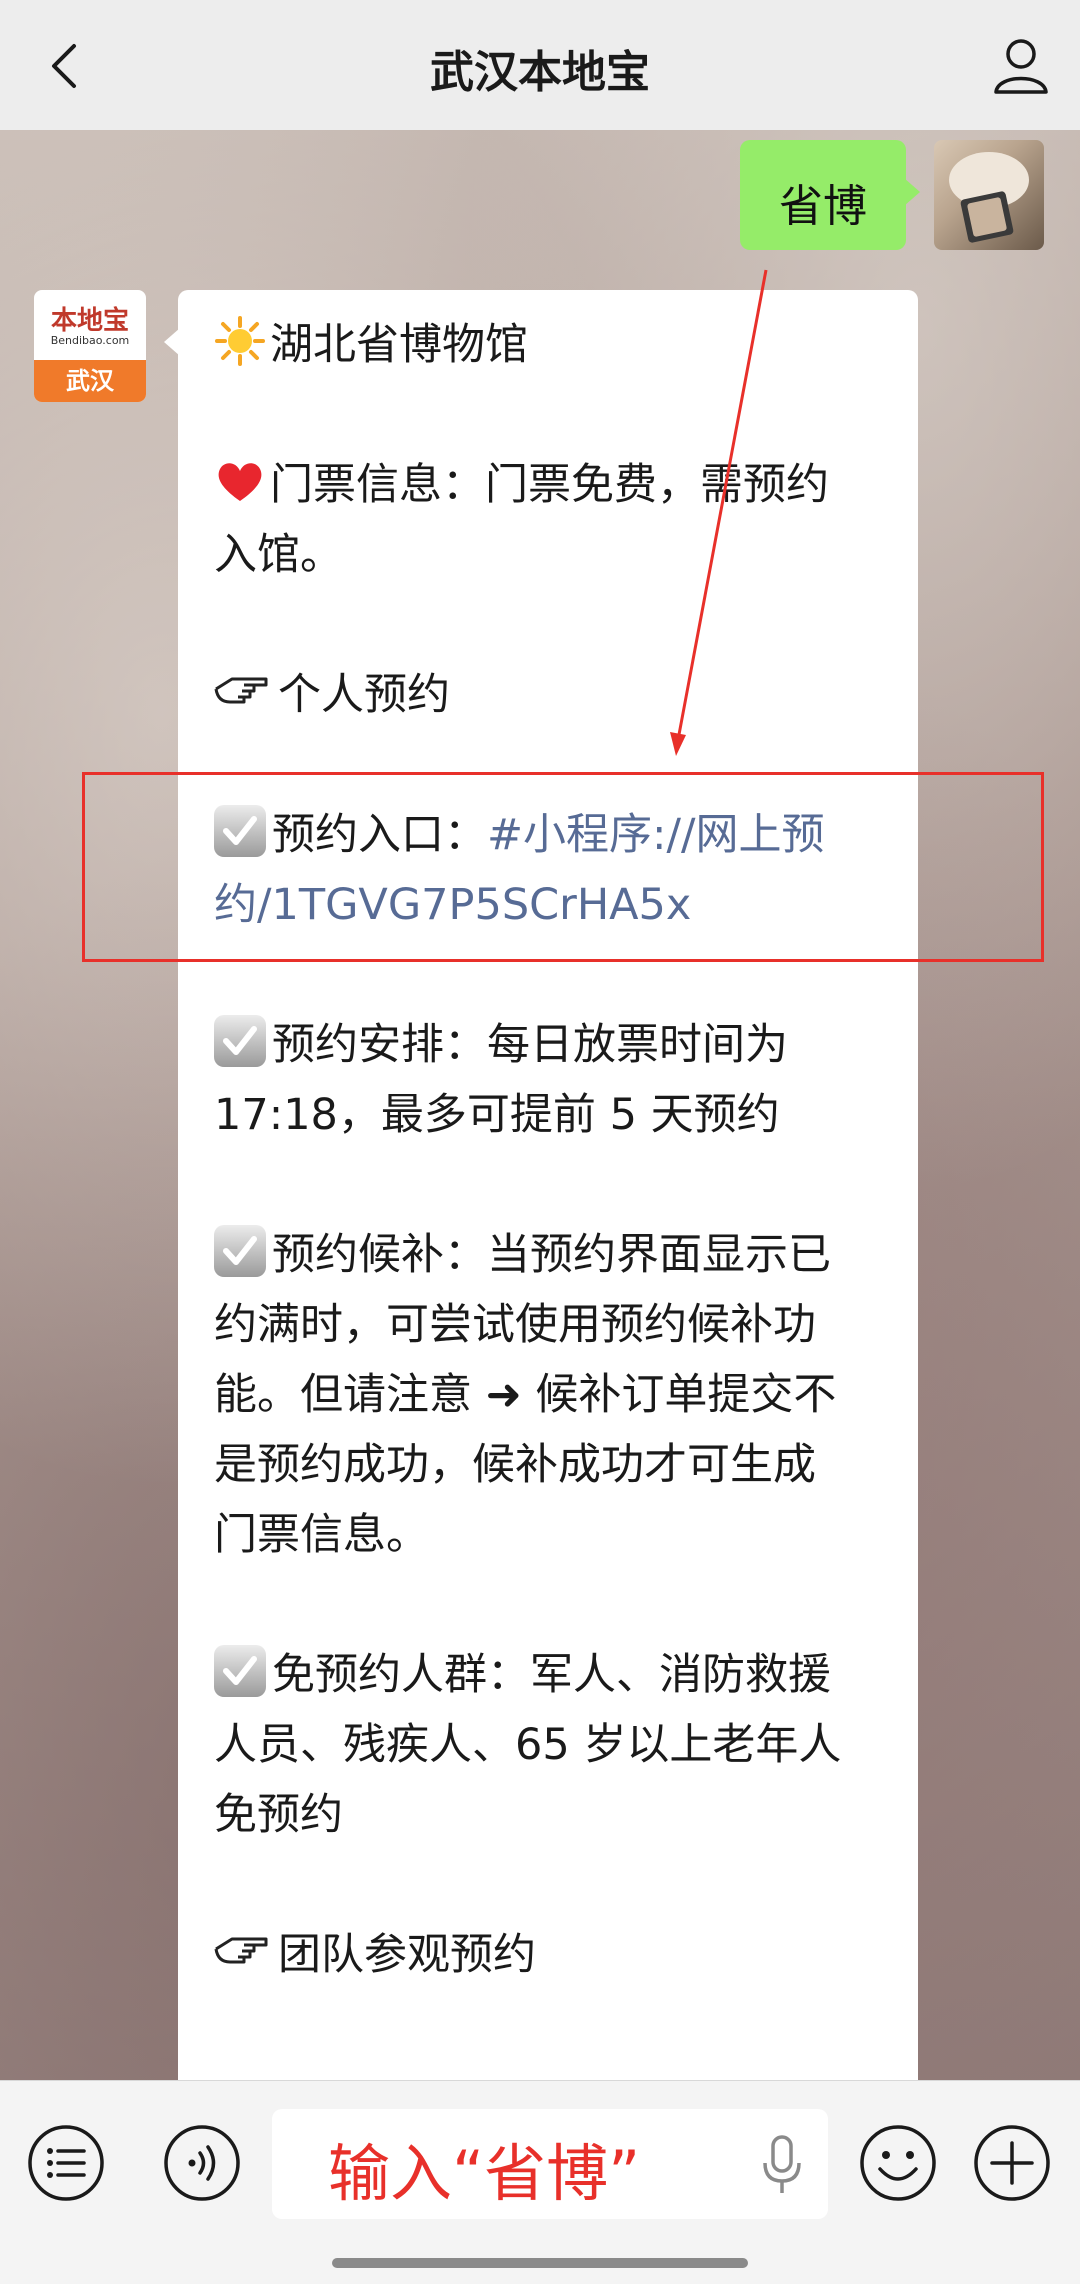 The width and height of the screenshot is (1080, 2284). I want to click on input-toolbar: 输入“省博”, so click(540, 2182).